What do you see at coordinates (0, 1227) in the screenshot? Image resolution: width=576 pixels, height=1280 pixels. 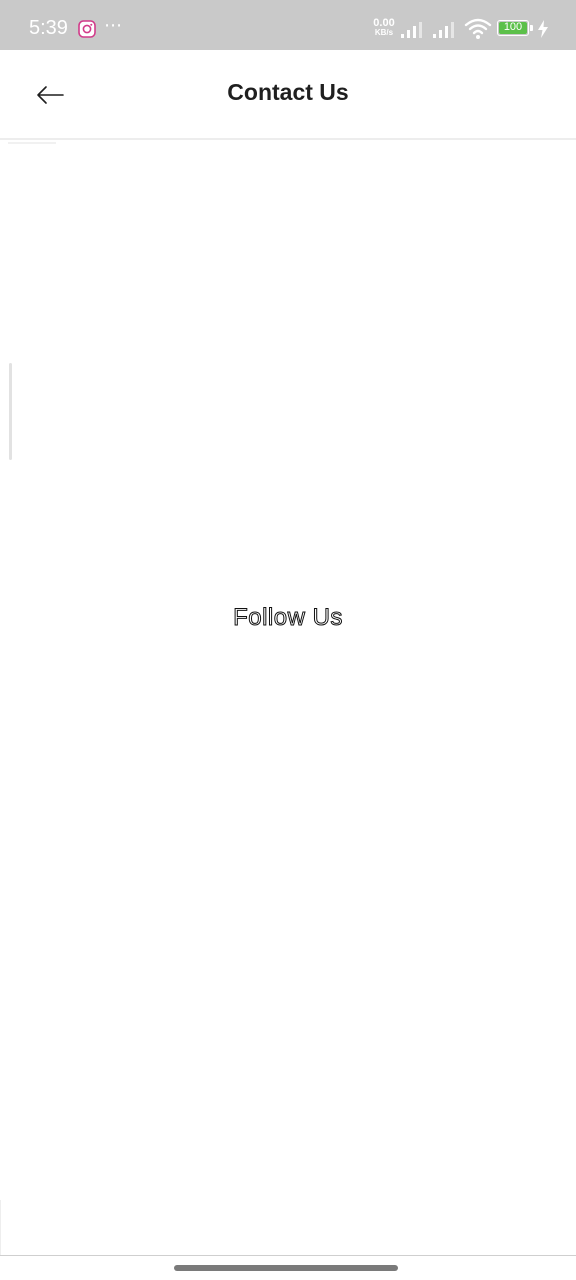 I see `edge-divider` at bounding box center [0, 1227].